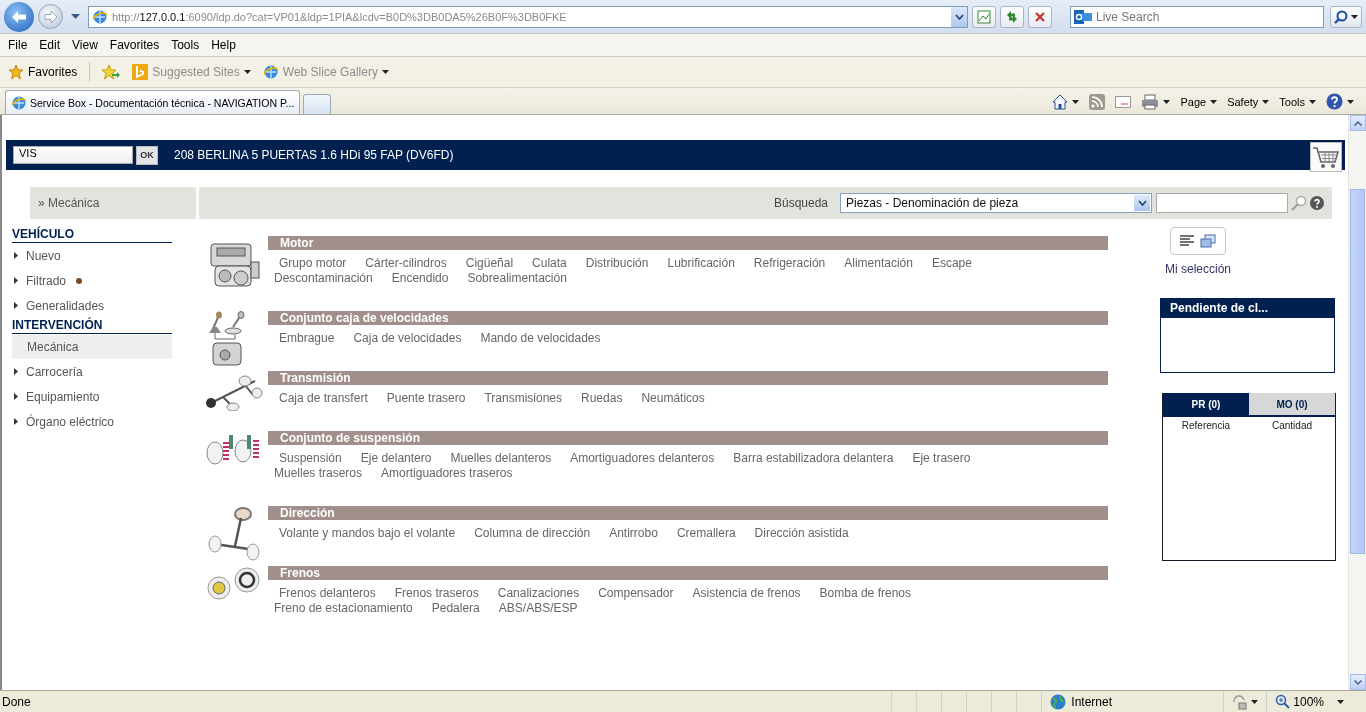  I want to click on command-menu: Page, so click(1199, 101).